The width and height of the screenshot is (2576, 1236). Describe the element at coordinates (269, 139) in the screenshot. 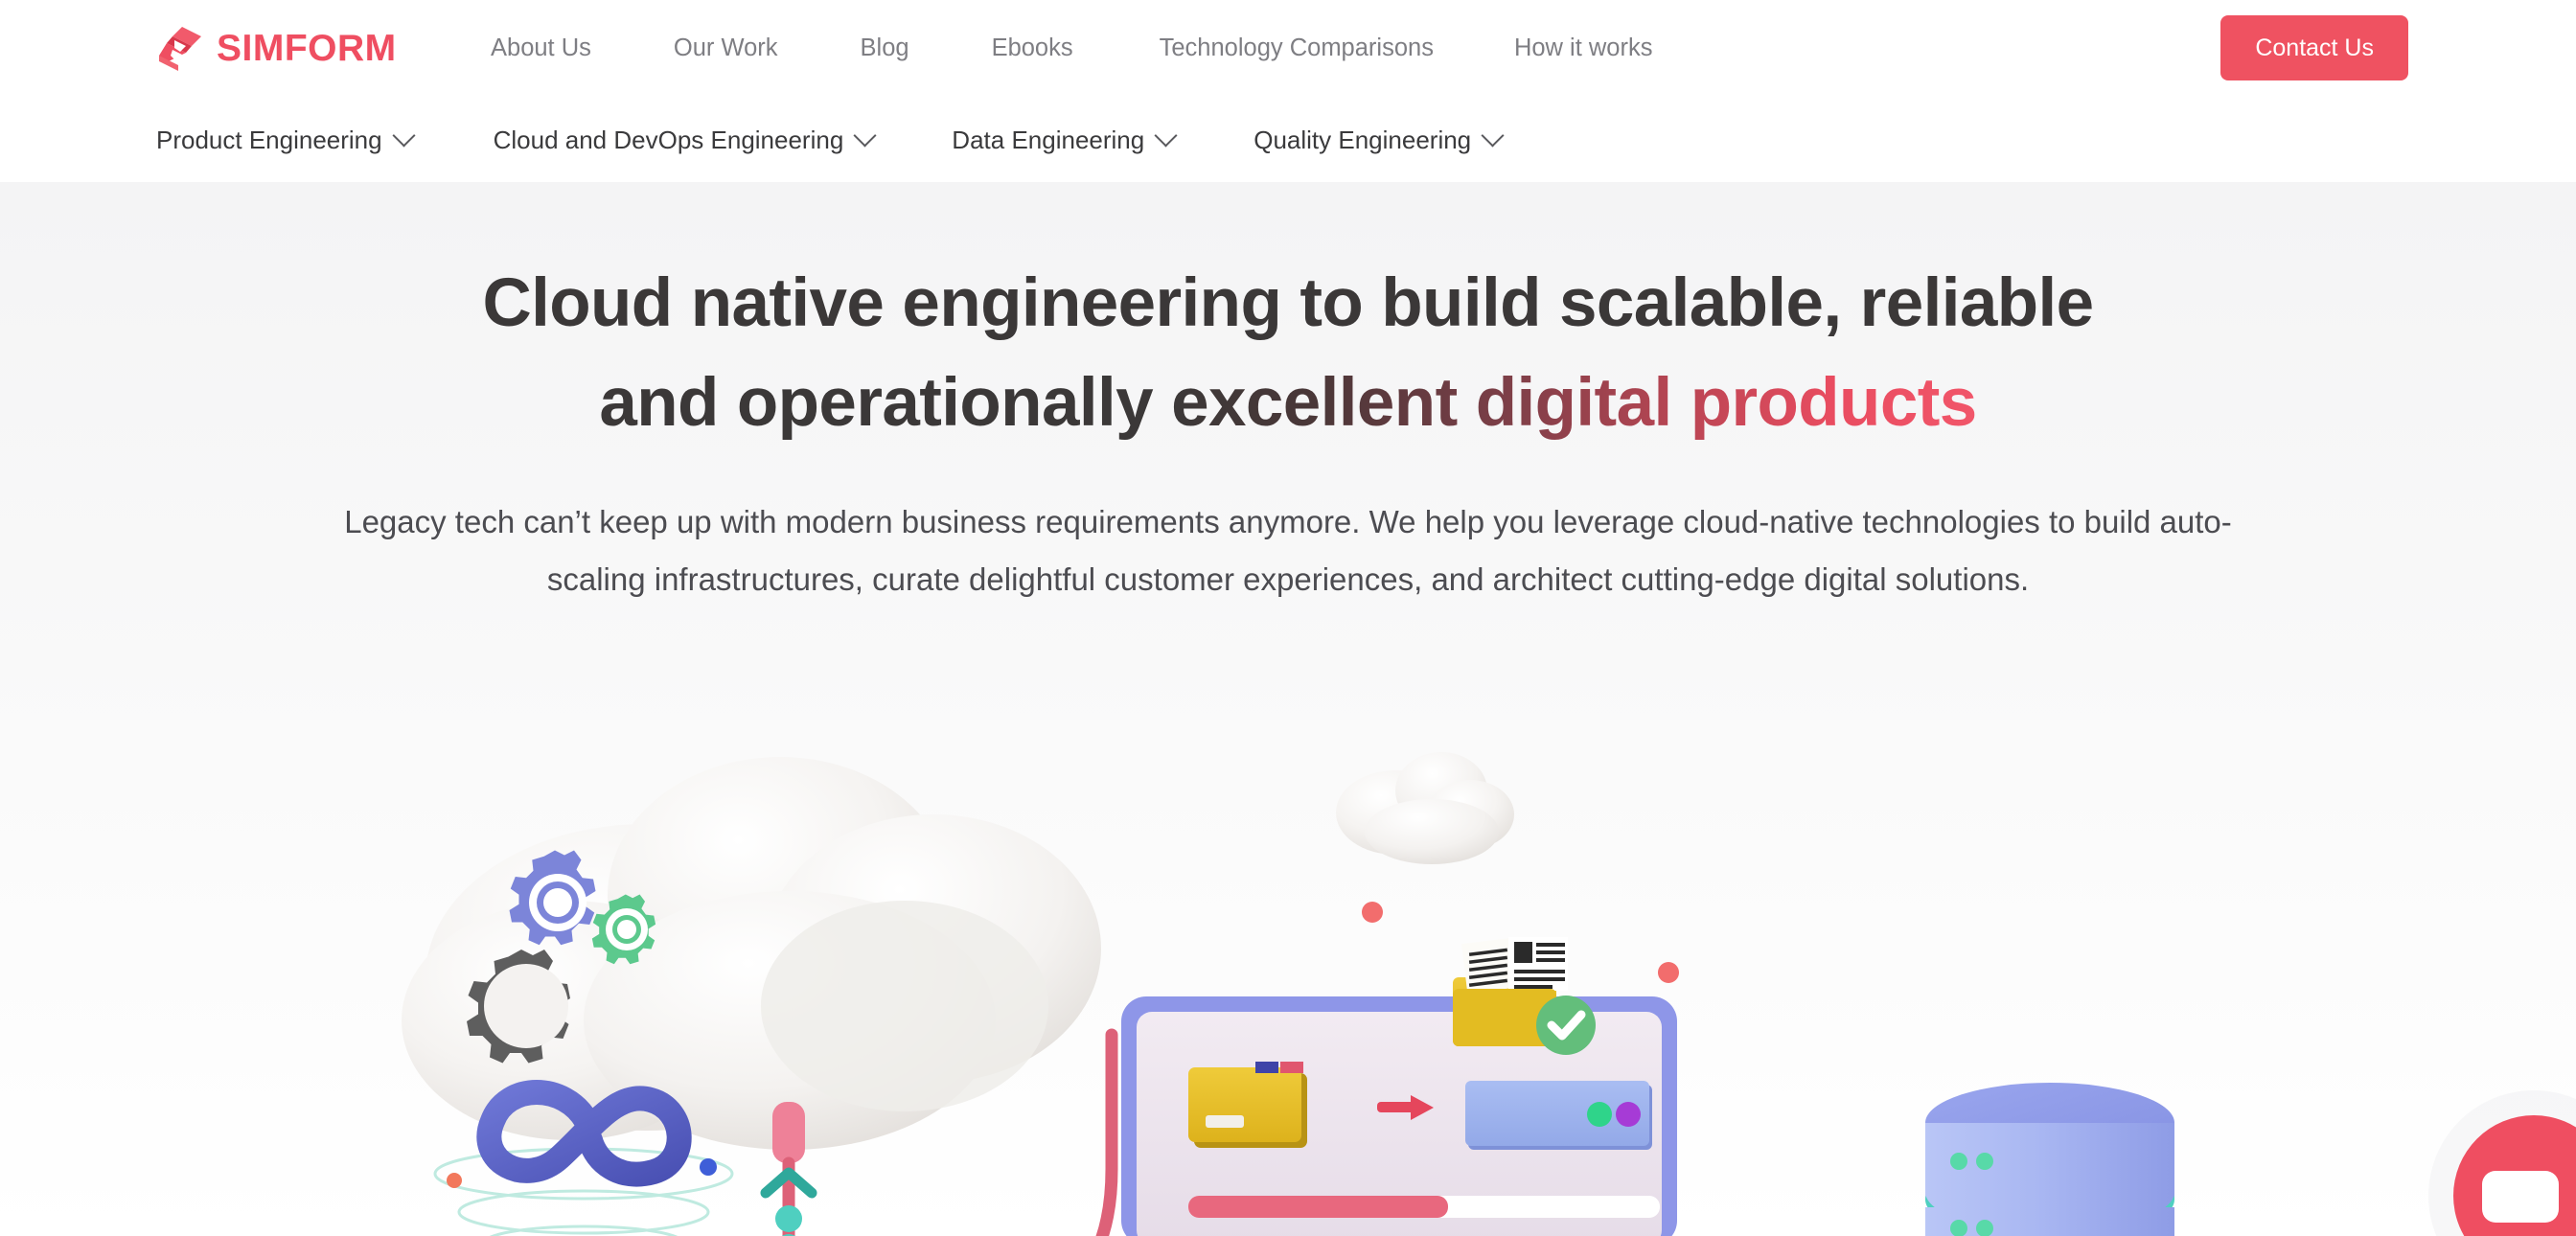

I see `subnav-label-product-engineering: Product Engineering` at that location.